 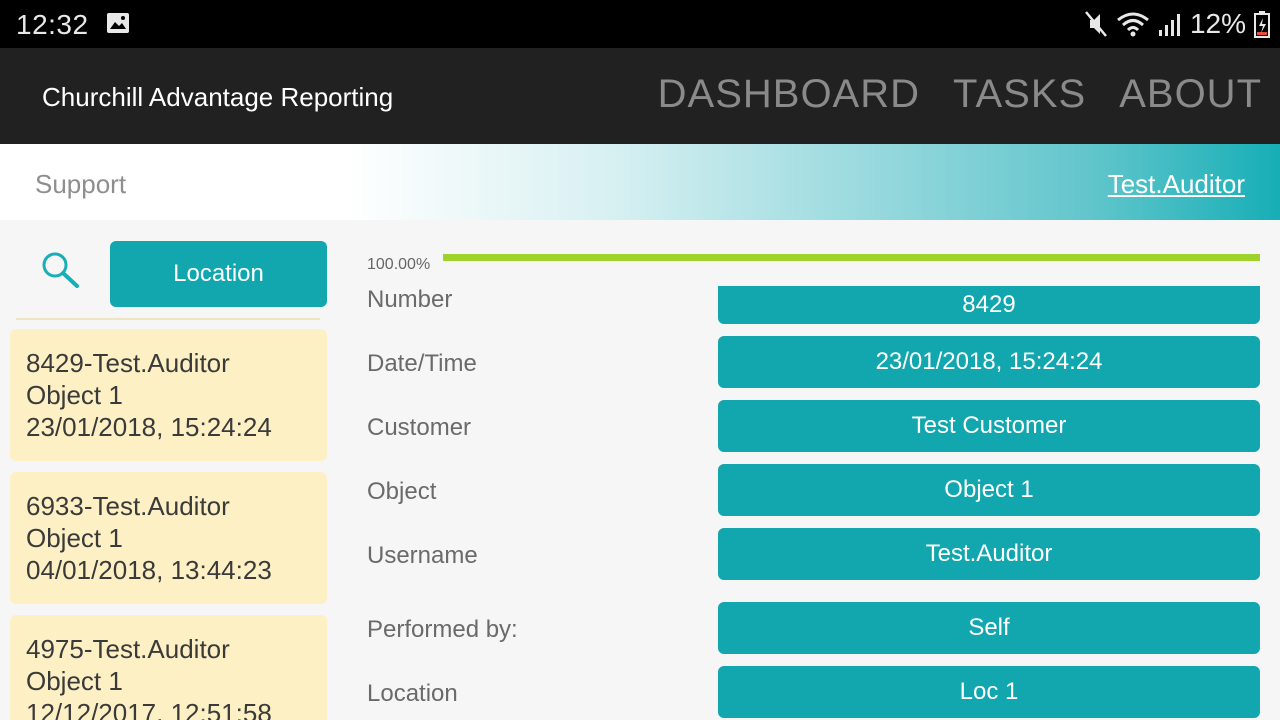 What do you see at coordinates (989, 490) in the screenshot?
I see `field-value-object: Object 1` at bounding box center [989, 490].